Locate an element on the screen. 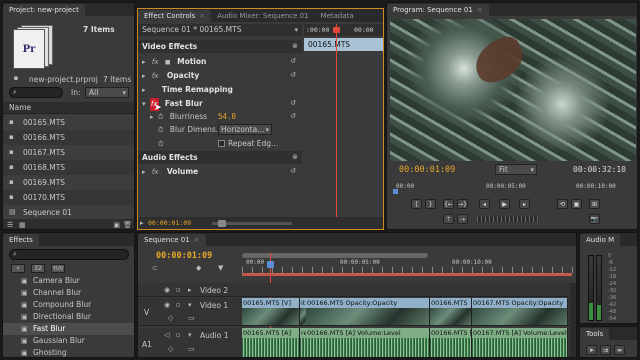 The height and width of the screenshot is (360, 640). effect-item: ▣ Directional Blur is located at coordinates (68, 317).